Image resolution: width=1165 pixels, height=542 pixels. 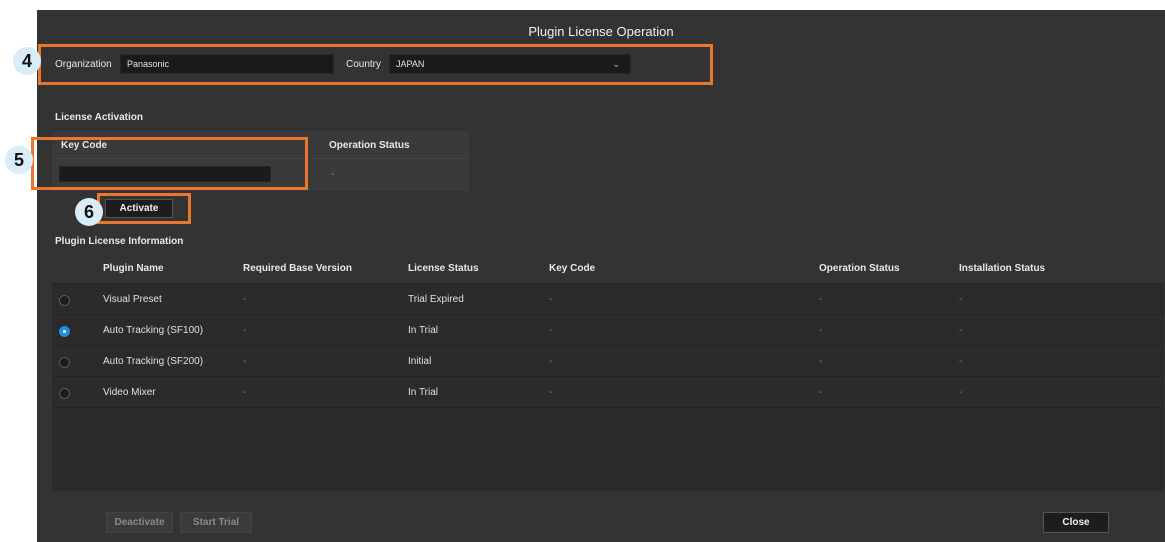 I want to click on plugin-name: Auto Tracking (SF200), so click(x=153, y=361).